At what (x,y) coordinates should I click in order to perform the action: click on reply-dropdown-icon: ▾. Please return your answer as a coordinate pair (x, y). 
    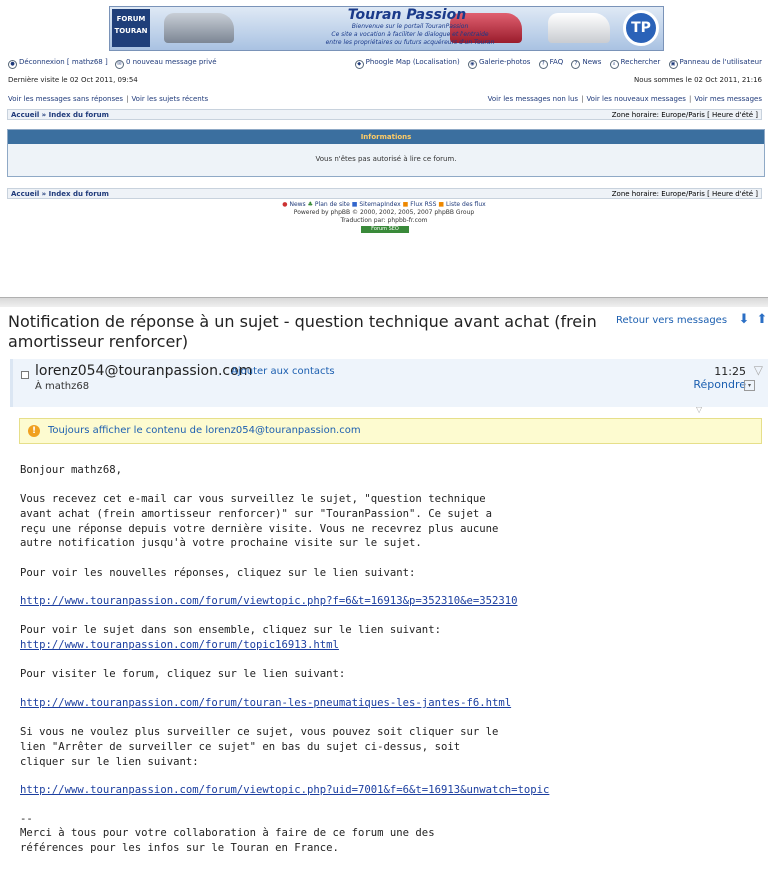
    Looking at the image, I should click on (749, 385).